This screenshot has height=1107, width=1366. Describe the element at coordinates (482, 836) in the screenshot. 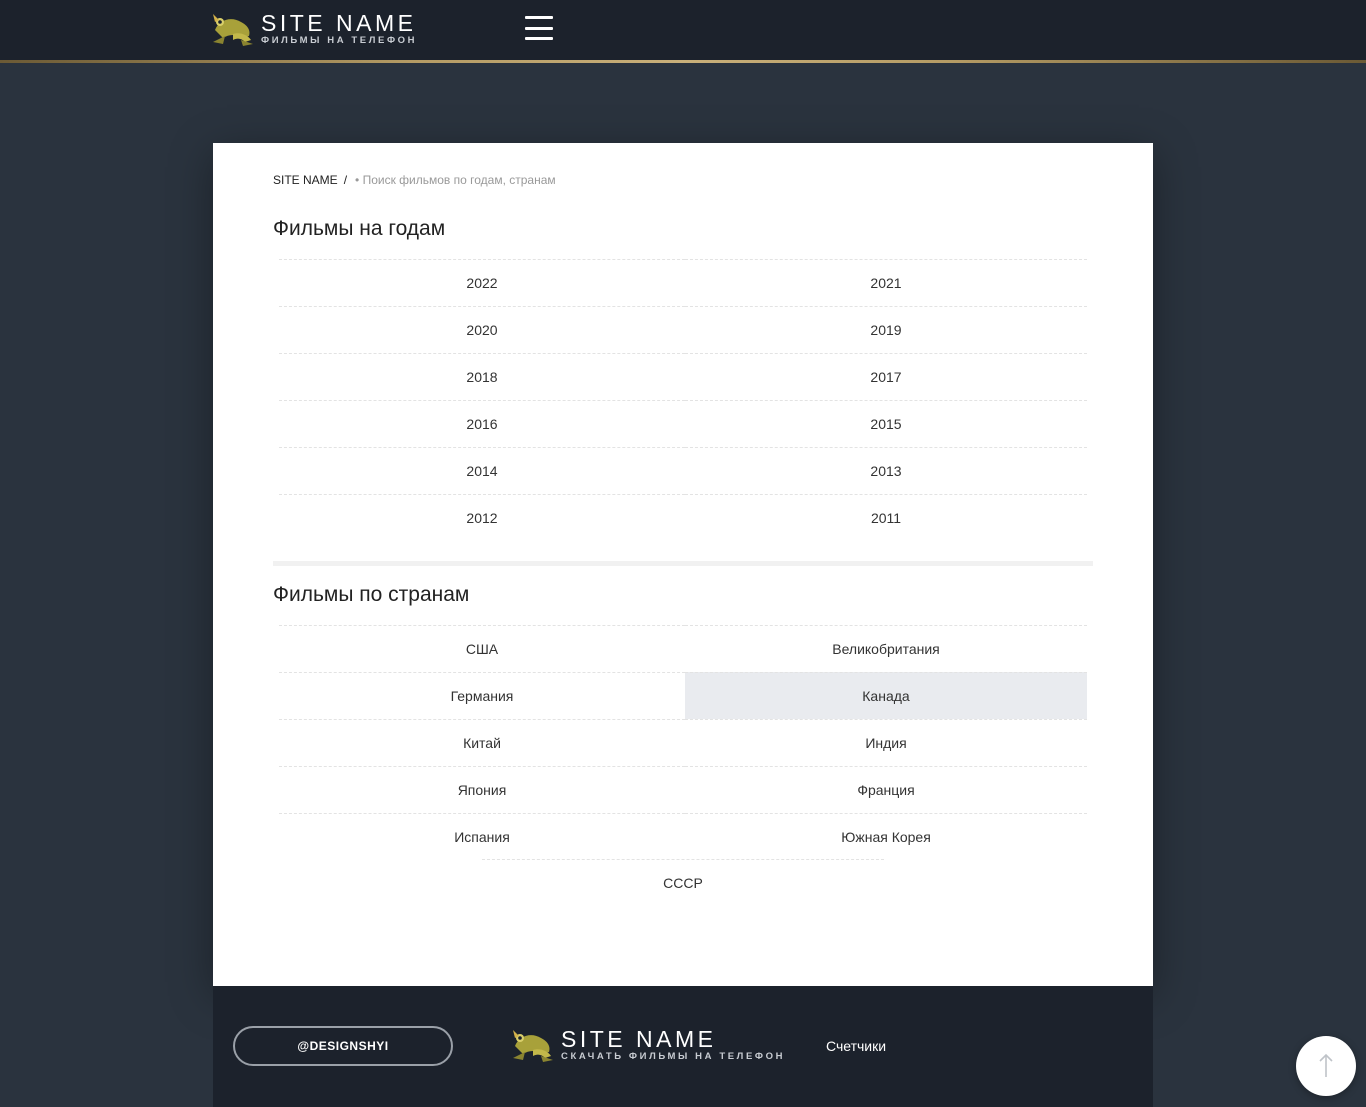

I see `country-link: Испания` at that location.